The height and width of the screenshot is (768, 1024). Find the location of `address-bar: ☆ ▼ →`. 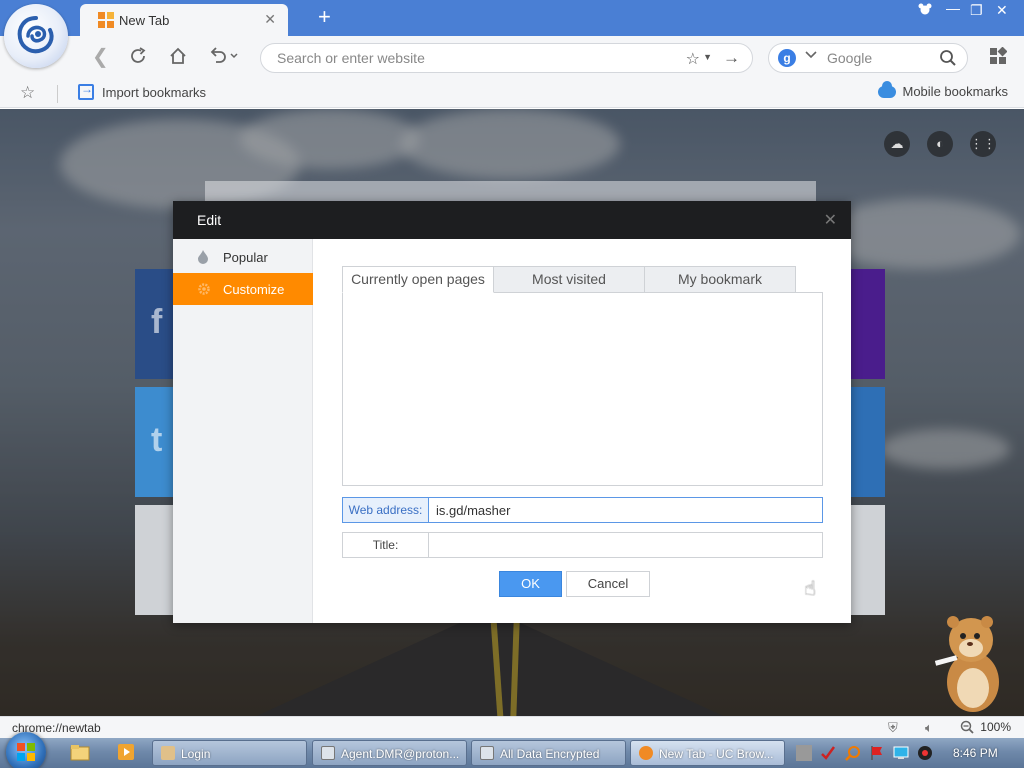

address-bar: ☆ ▼ → is located at coordinates (506, 58).